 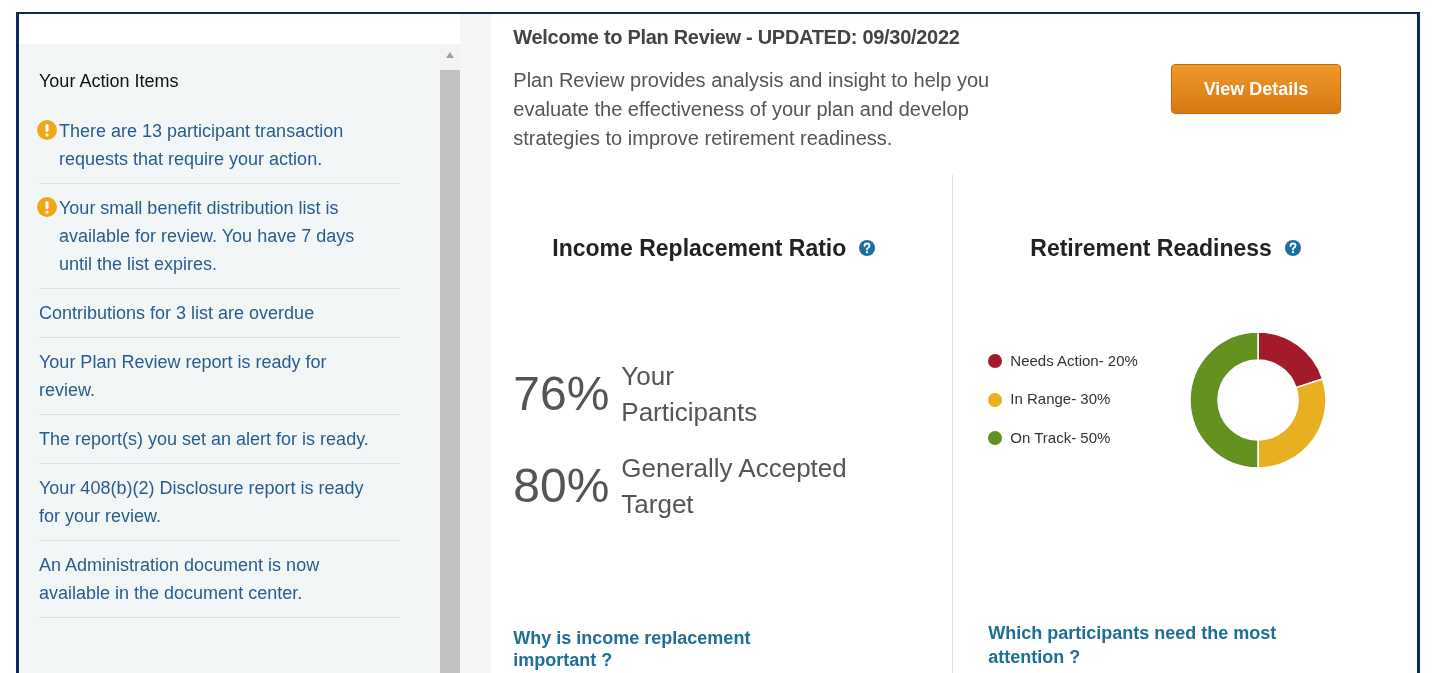 I want to click on legend-label: Needs Action- 20%, so click(x=1074, y=360).